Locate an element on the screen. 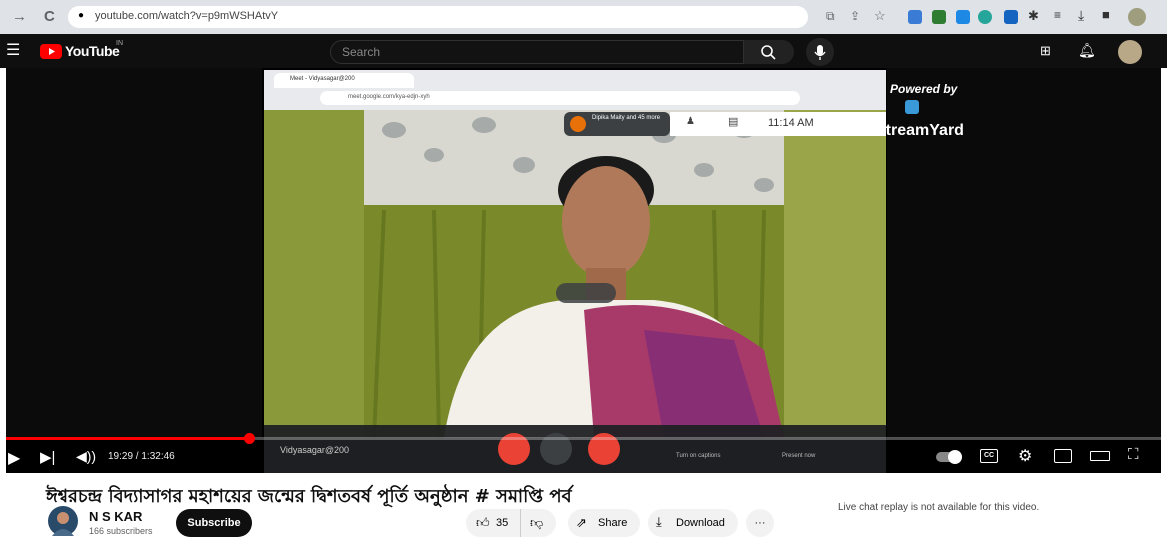 The height and width of the screenshot is (543, 1167). like-count: 35 is located at coordinates (502, 523).